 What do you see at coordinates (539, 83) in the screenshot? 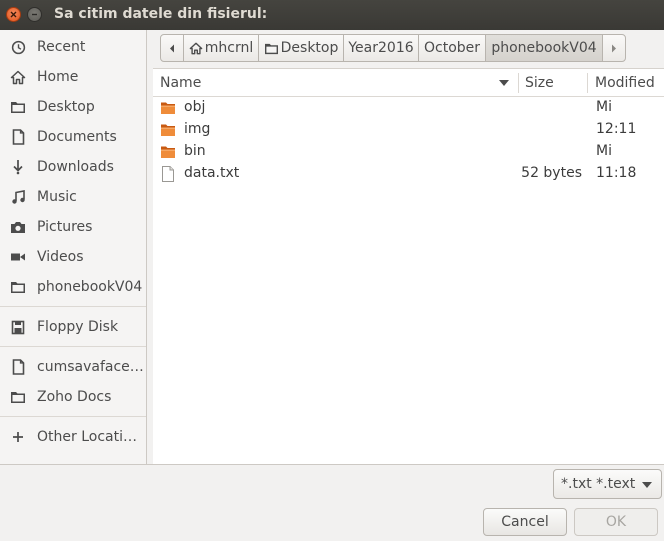
I see `column-header-size: Size` at bounding box center [539, 83].